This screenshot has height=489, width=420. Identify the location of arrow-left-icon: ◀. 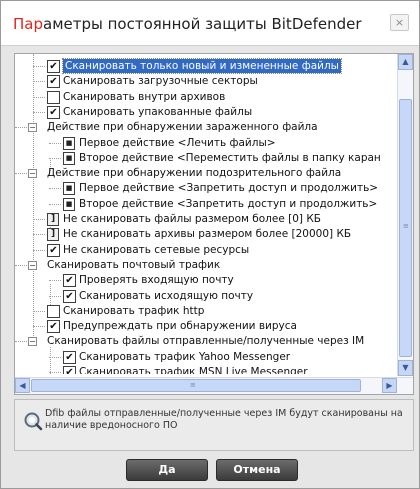
(22, 385).